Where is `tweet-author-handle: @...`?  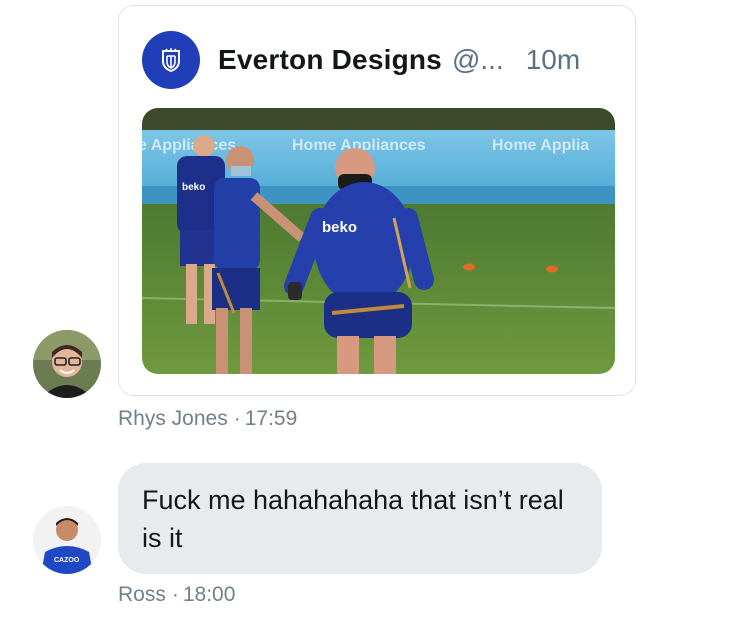 tweet-author-handle: @... is located at coordinates (477, 59).